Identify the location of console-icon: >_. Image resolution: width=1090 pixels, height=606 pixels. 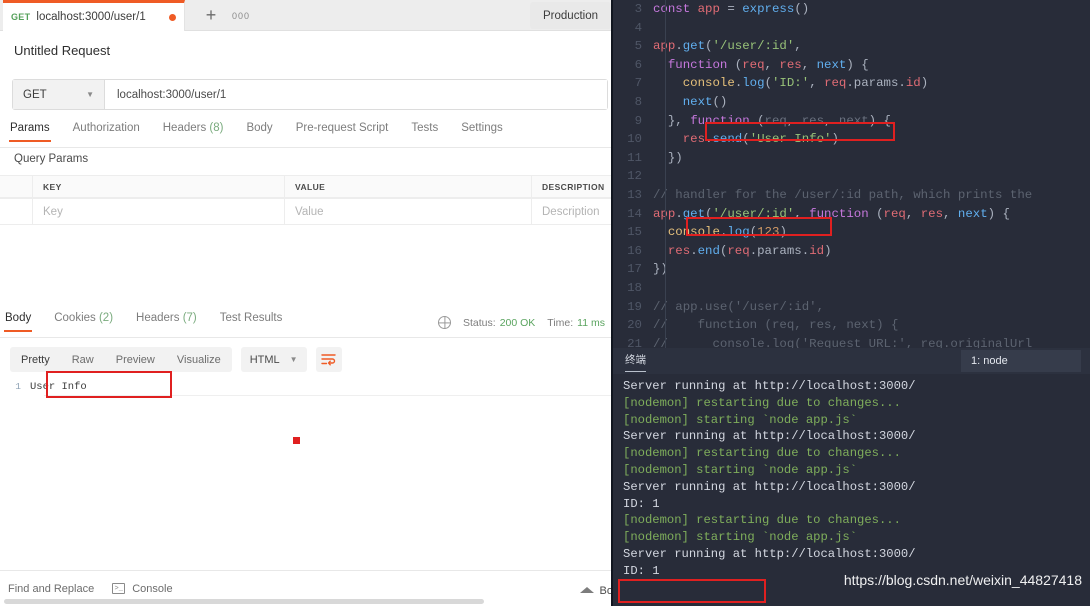
(119, 588).